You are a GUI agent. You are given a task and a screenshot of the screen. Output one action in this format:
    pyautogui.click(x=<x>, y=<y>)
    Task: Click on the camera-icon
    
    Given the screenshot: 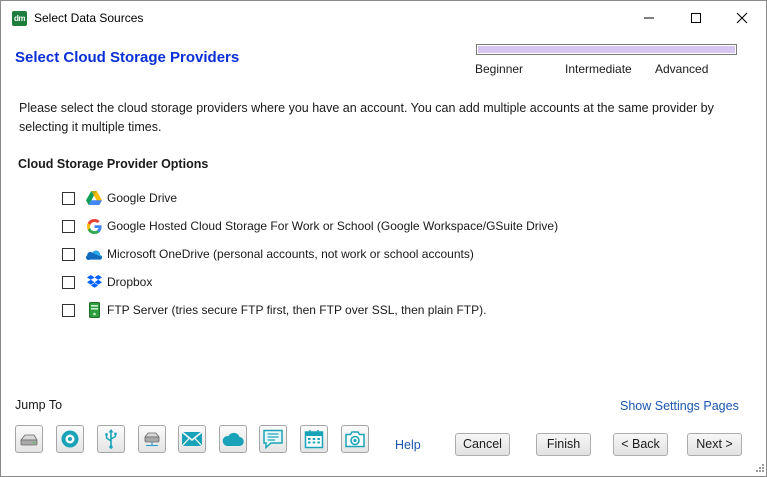 What is the action you would take?
    pyautogui.click(x=355, y=439)
    